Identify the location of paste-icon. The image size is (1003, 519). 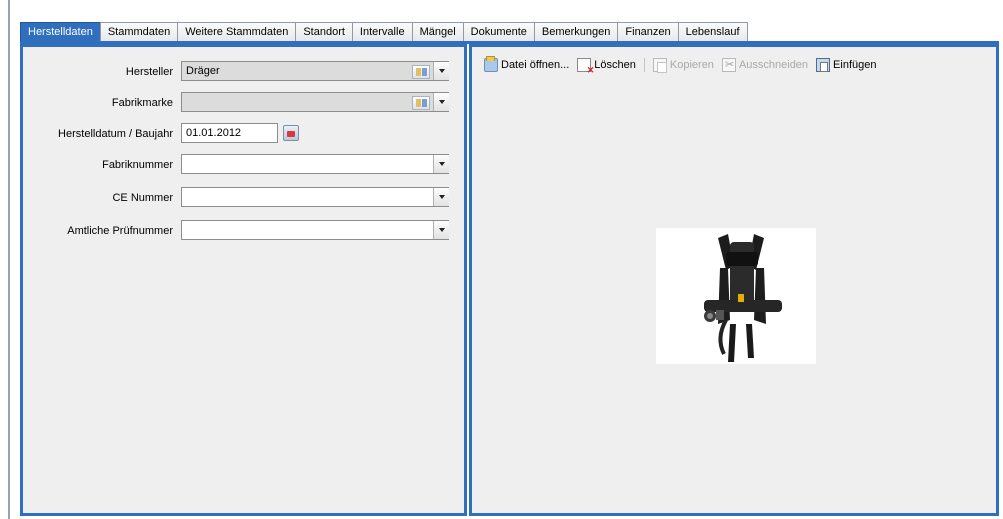
(823, 65).